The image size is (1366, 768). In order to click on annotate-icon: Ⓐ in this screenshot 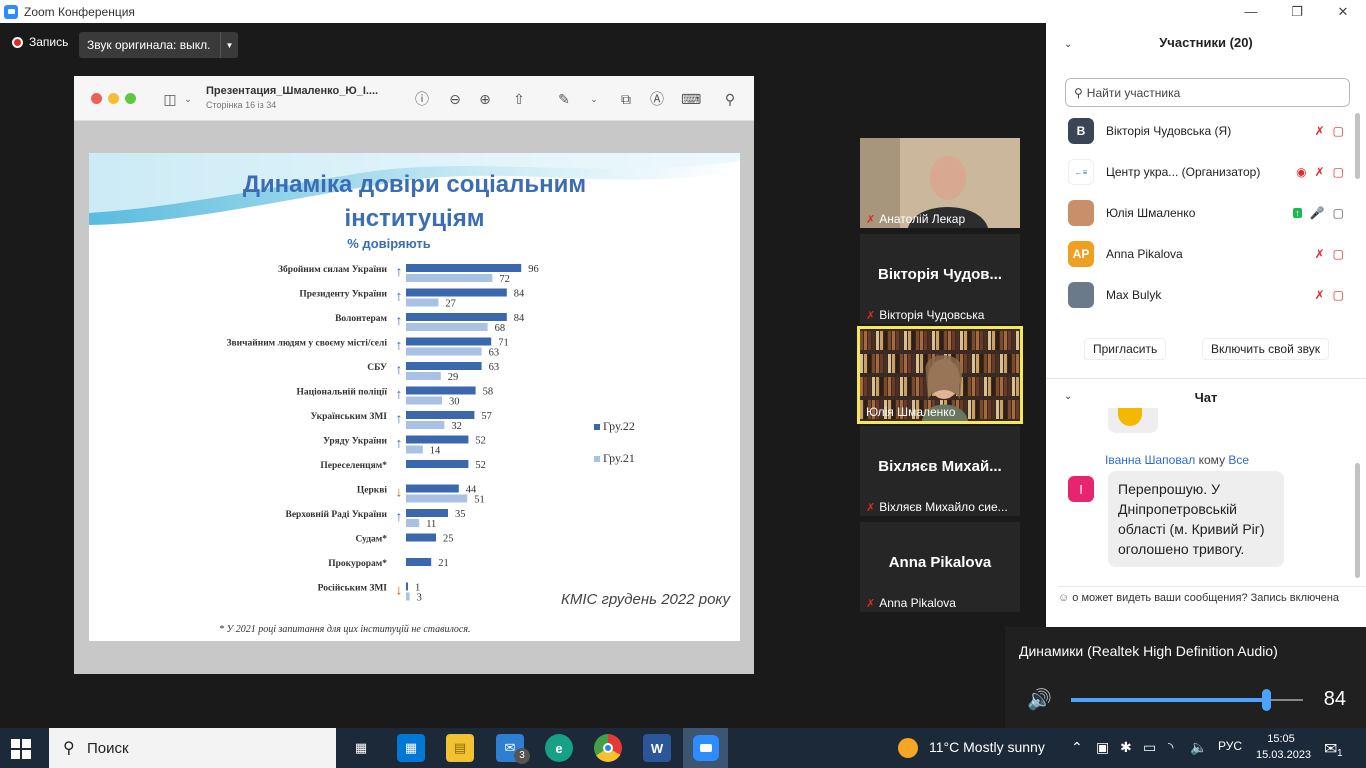, I will do `click(657, 99)`.